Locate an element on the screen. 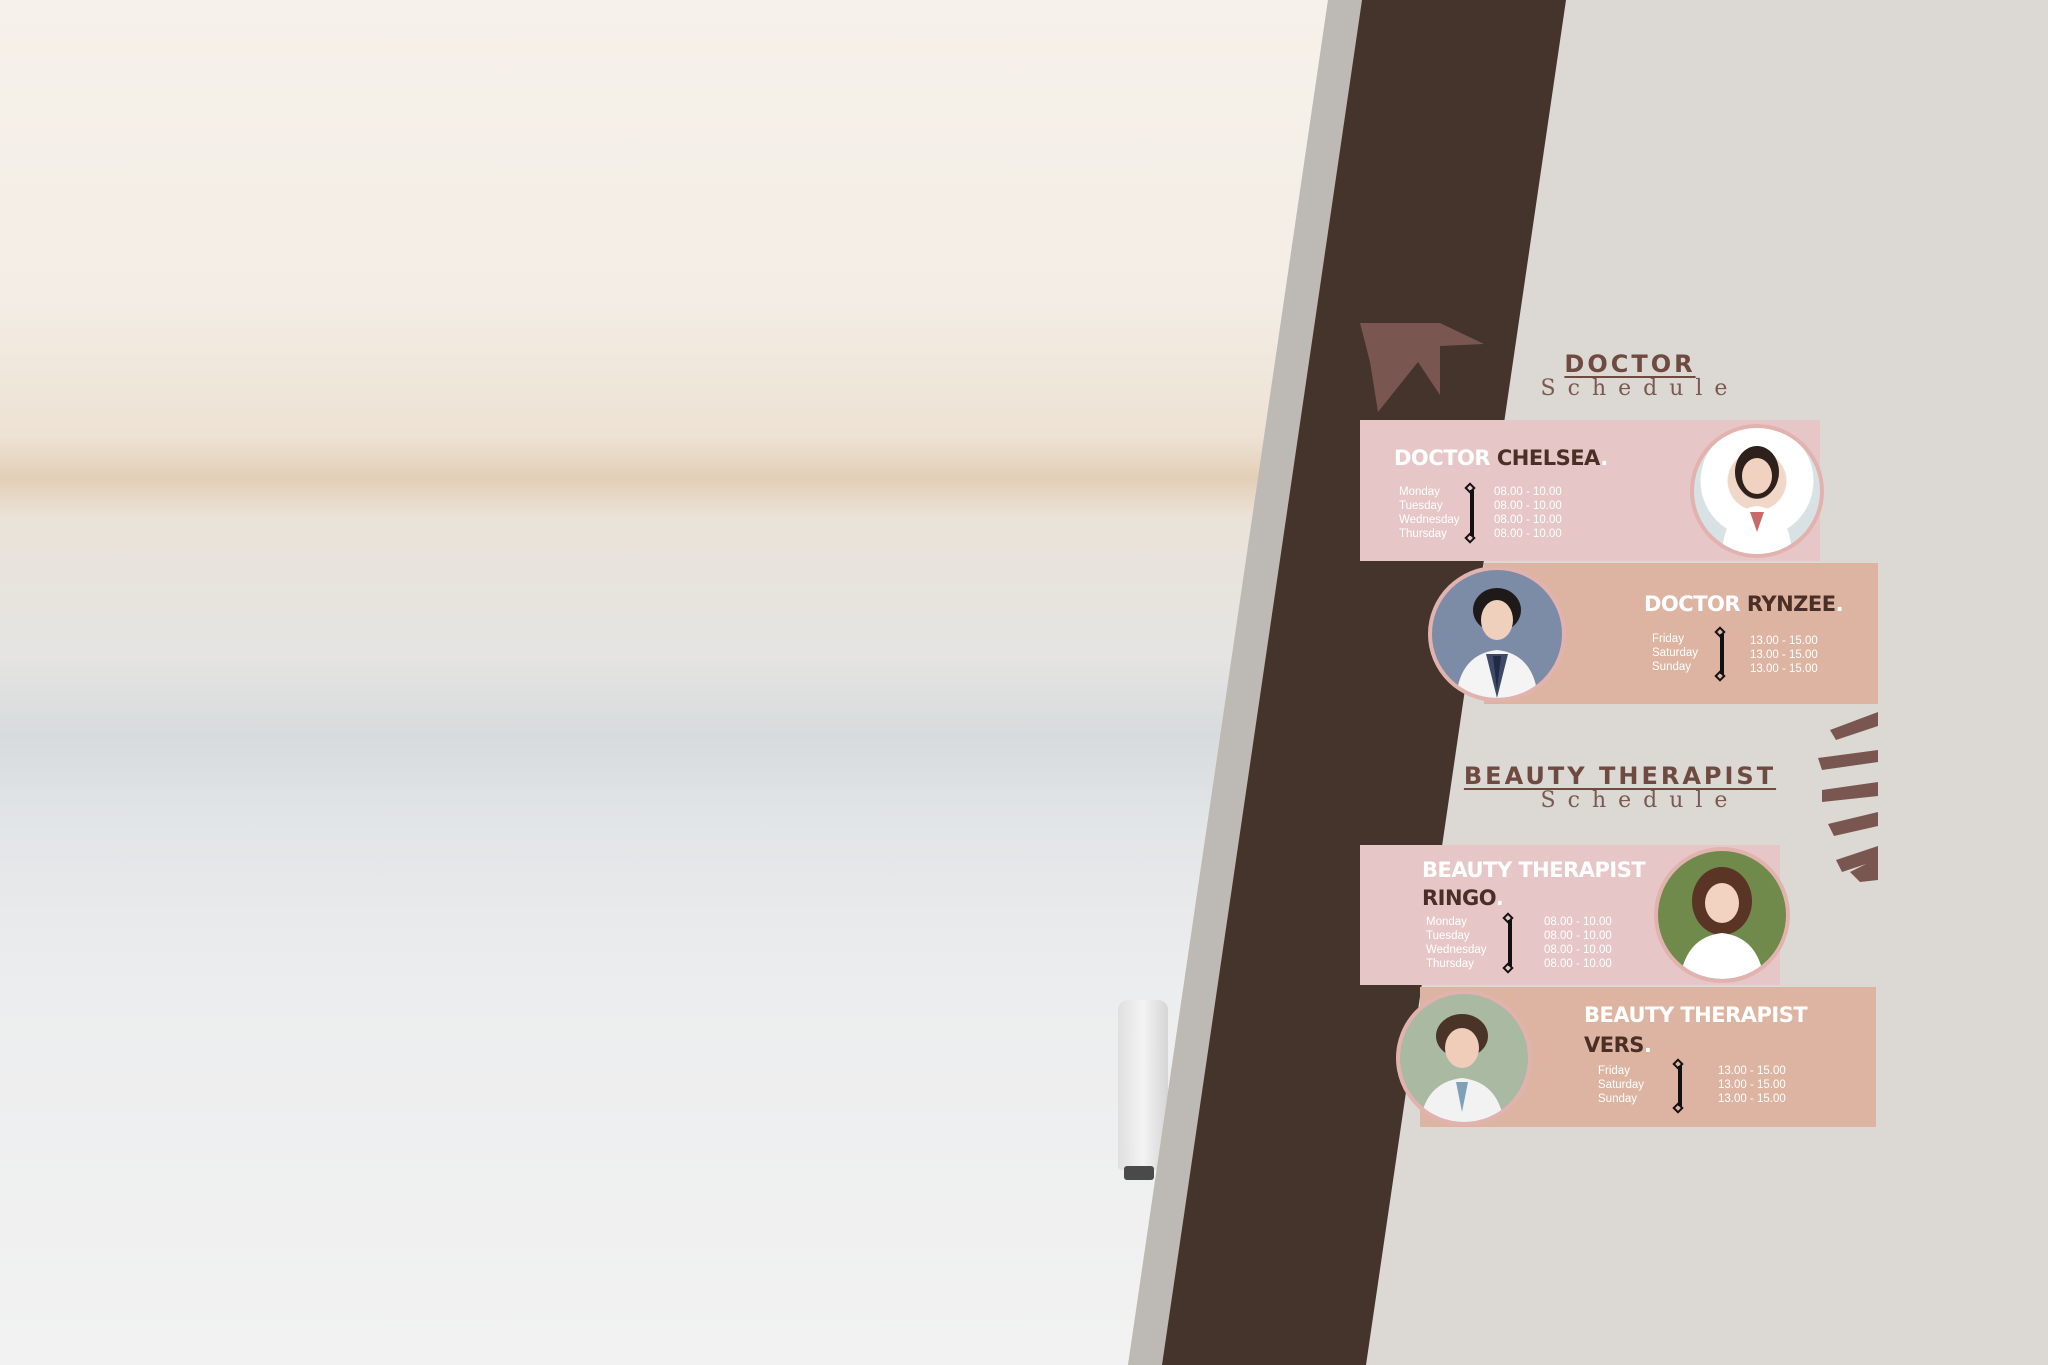  therapist-section-subtitle: Schedule is located at coordinates (1640, 800).